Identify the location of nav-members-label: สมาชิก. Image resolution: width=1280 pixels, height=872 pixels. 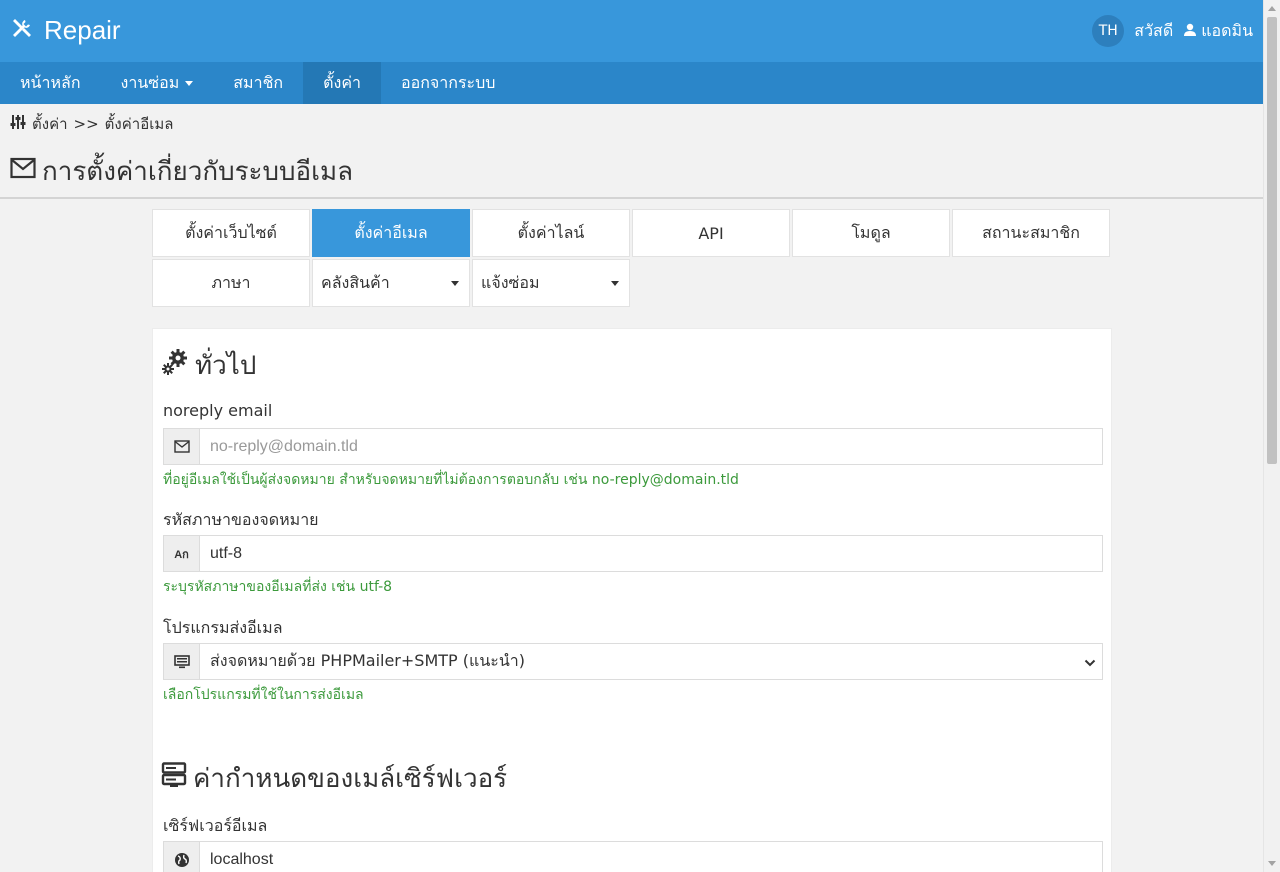
(258, 82).